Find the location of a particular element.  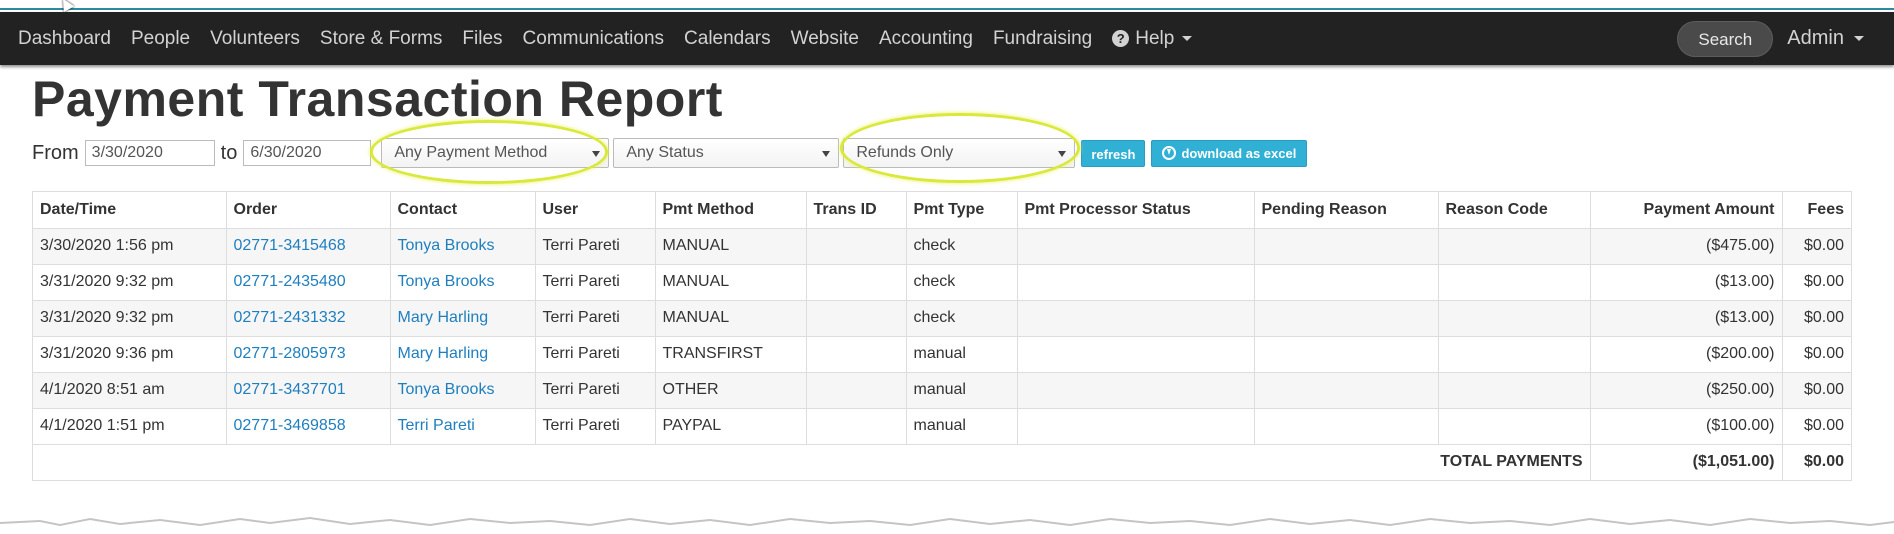

cell-pmt-method: TRANSFIRST is located at coordinates (731, 354).